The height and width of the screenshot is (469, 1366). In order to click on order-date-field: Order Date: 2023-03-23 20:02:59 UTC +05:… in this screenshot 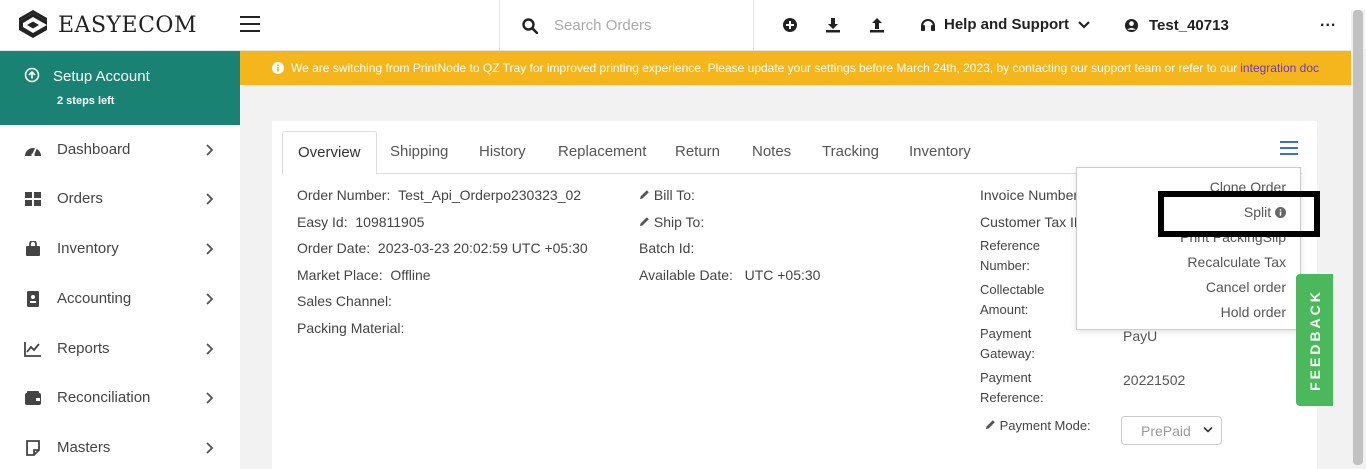, I will do `click(442, 248)`.